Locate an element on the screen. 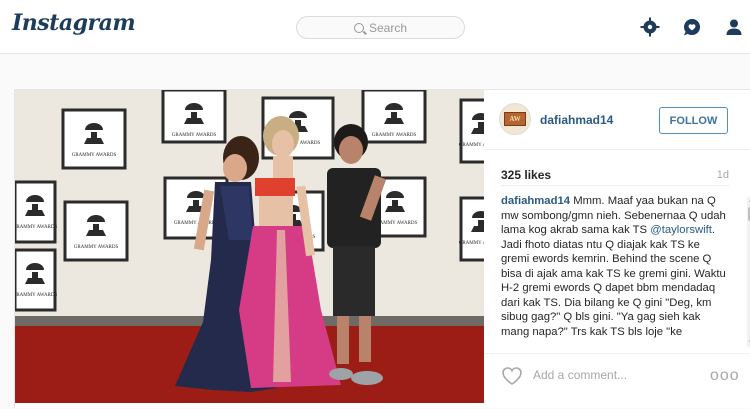 Image resolution: width=750 pixels, height=409 pixels. post-actions: Add a comment... ooo is located at coordinates (617, 373).